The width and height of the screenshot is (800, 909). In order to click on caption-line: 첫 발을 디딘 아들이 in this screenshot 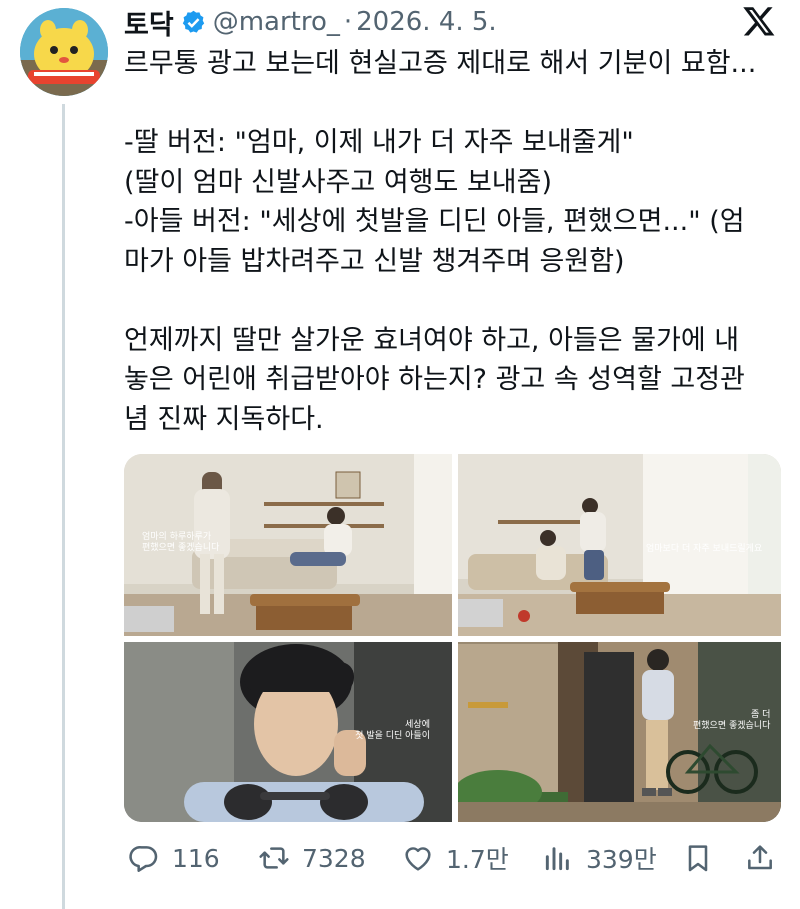, I will do `click(392, 736)`.